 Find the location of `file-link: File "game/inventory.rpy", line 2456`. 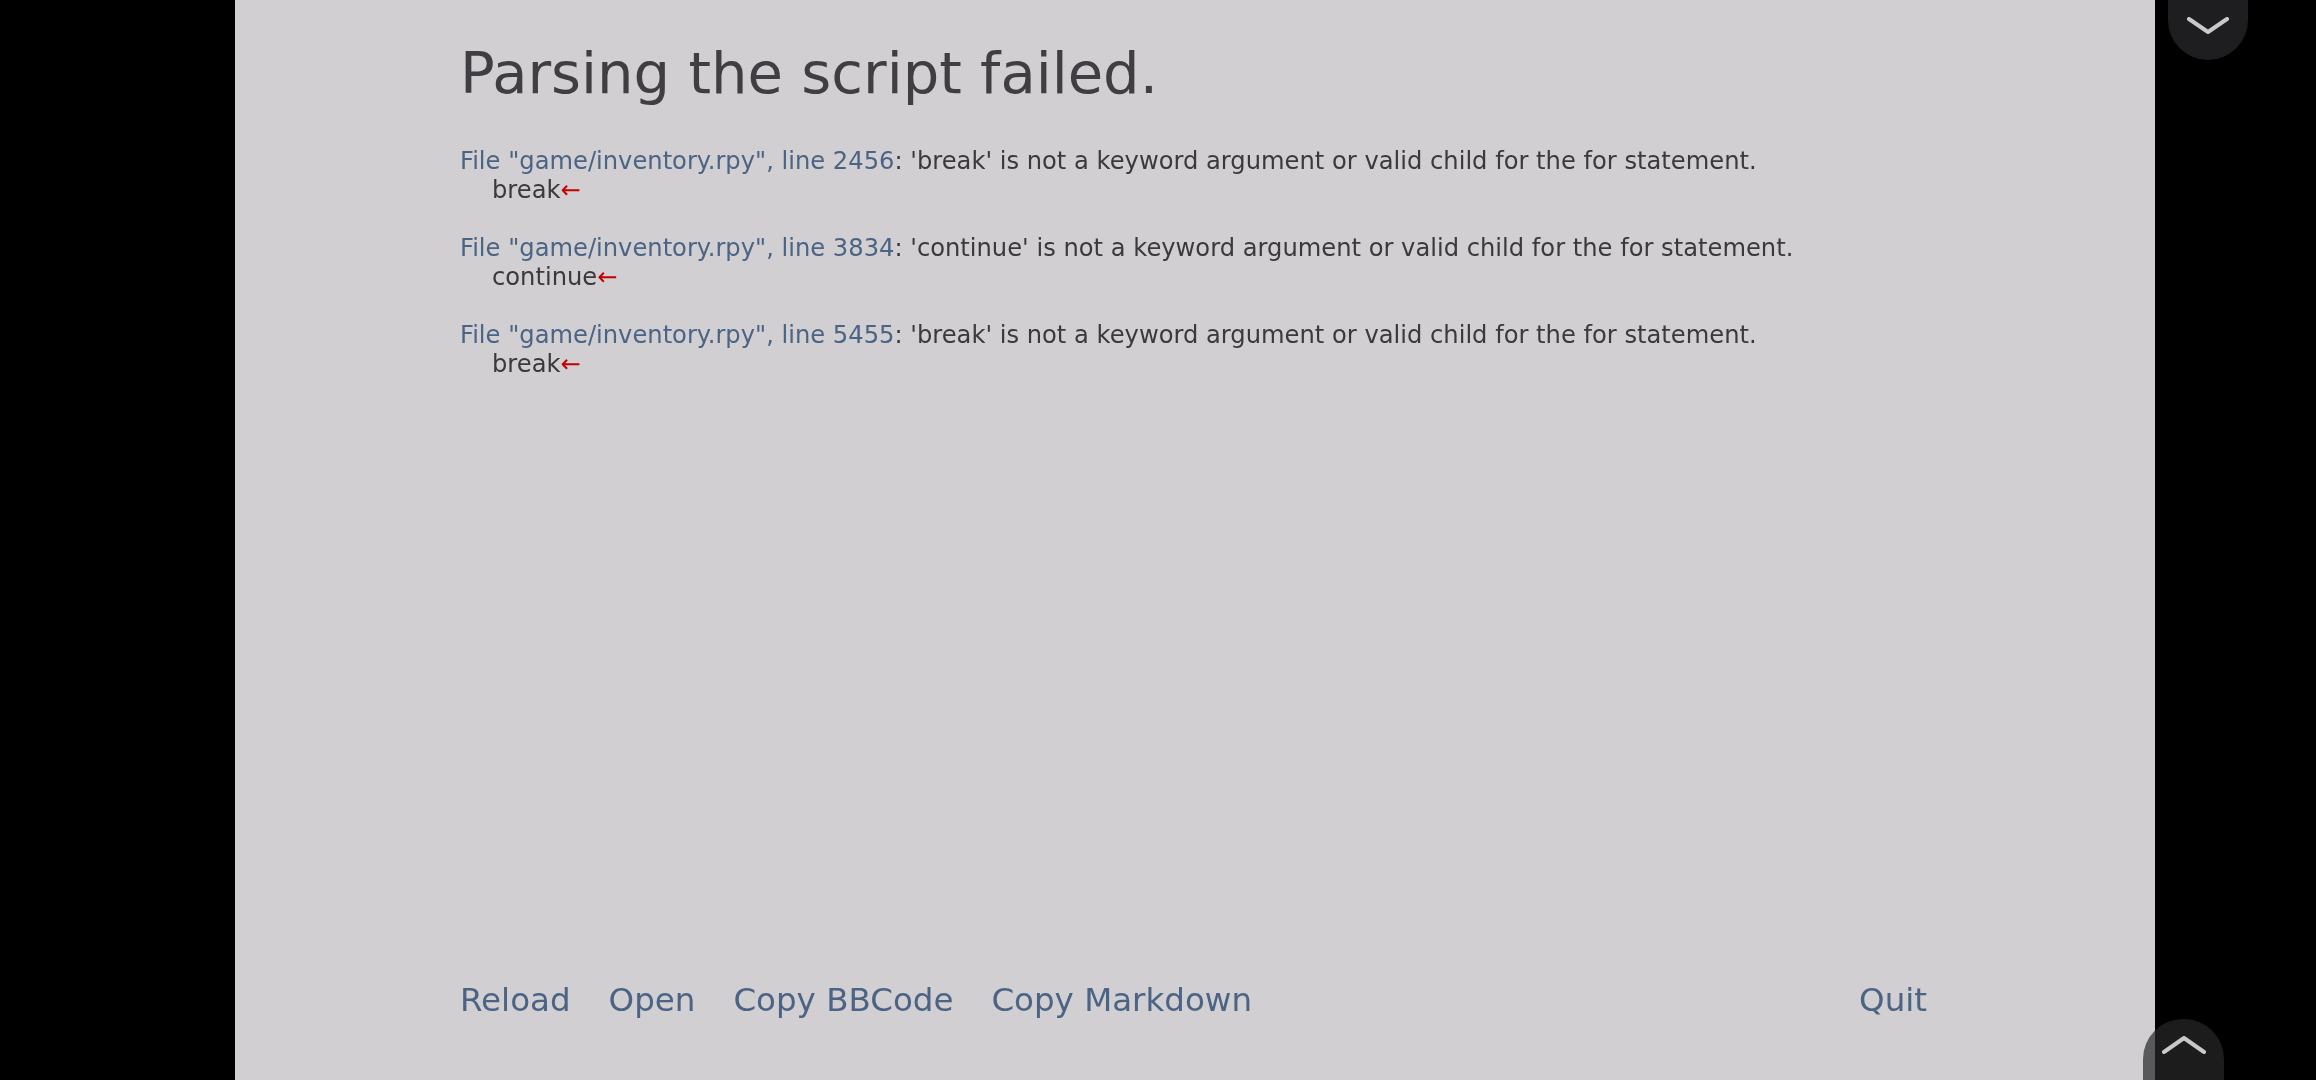

file-link: File "game/inventory.rpy", line 2456 is located at coordinates (677, 161).